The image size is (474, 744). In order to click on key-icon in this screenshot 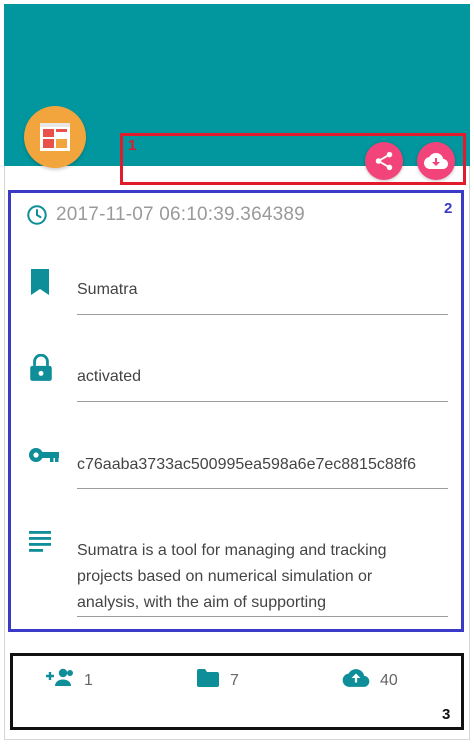, I will do `click(44, 455)`.